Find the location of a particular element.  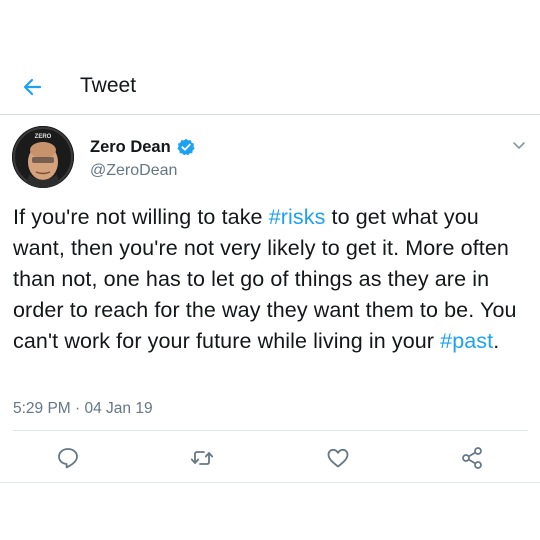

author-handle: @ZeroDean is located at coordinates (133, 171).